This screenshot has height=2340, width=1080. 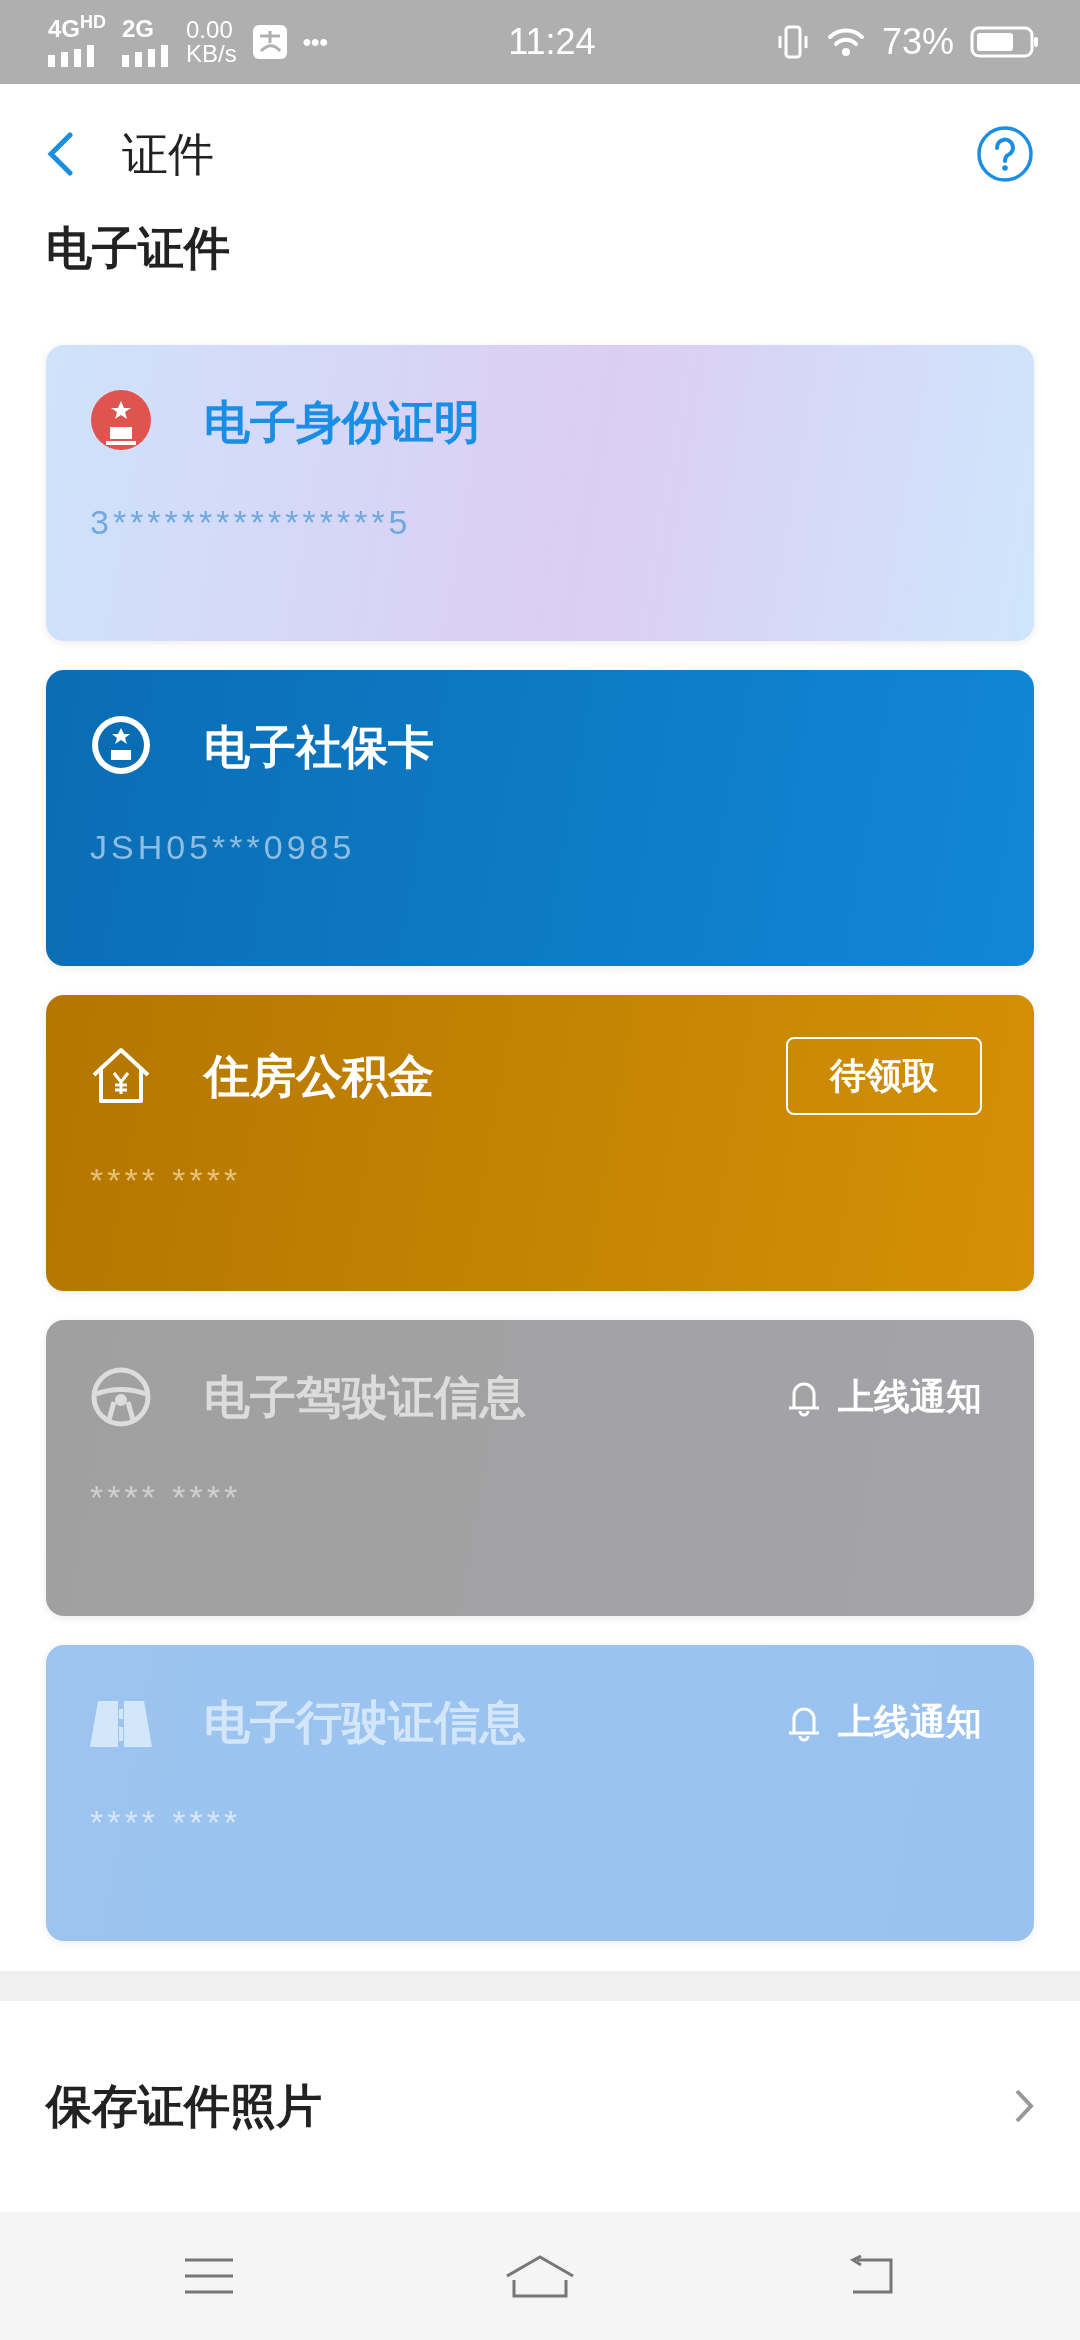 I want to click on network-label: 2G, so click(x=138, y=29).